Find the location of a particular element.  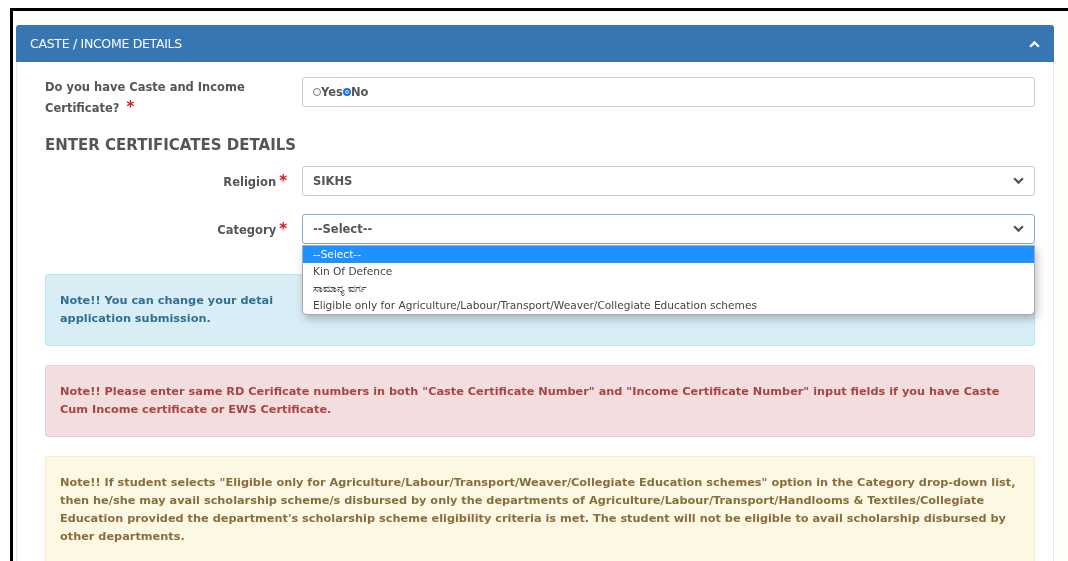

dropdown-option: Eligible only for Agriculture/Labour/Transport/Weaver/Collegiate Education schemes is located at coordinates (668, 305).